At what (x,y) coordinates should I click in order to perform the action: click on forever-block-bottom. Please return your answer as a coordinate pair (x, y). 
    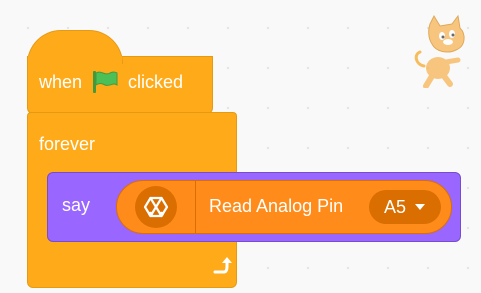
    Looking at the image, I should click on (132, 264).